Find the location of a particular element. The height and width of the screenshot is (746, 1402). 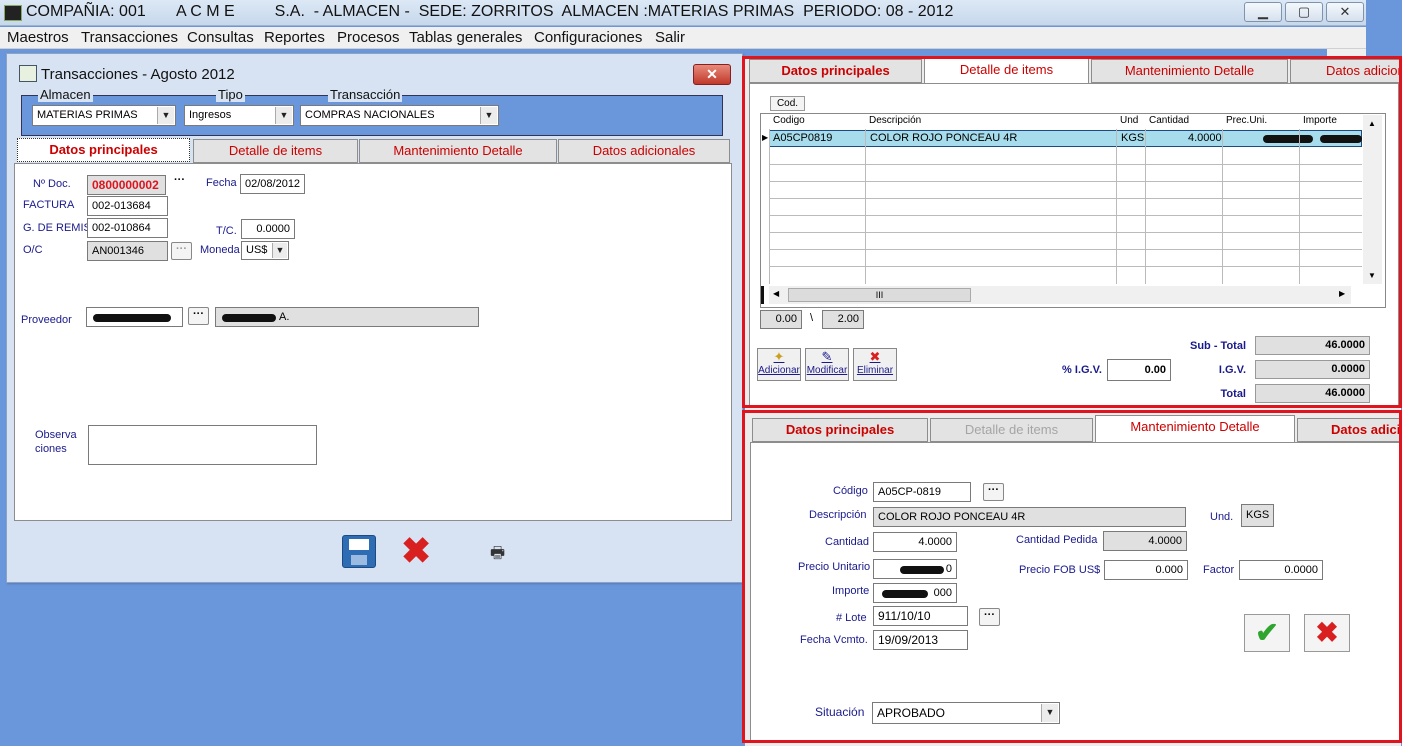

remision-label: G. DE REMISI is located at coordinates (58, 228).